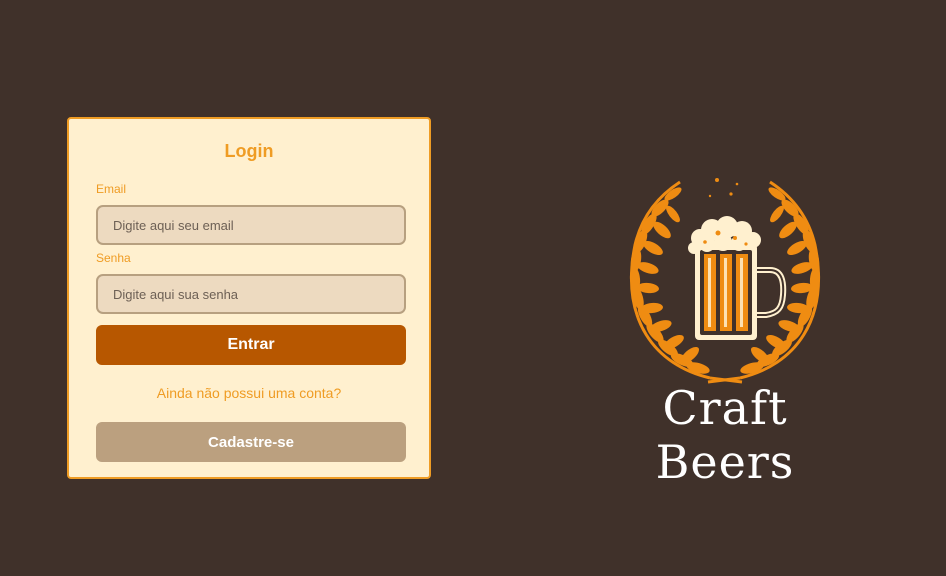 Image resolution: width=946 pixels, height=576 pixels. I want to click on login-title: Login, so click(249, 151).